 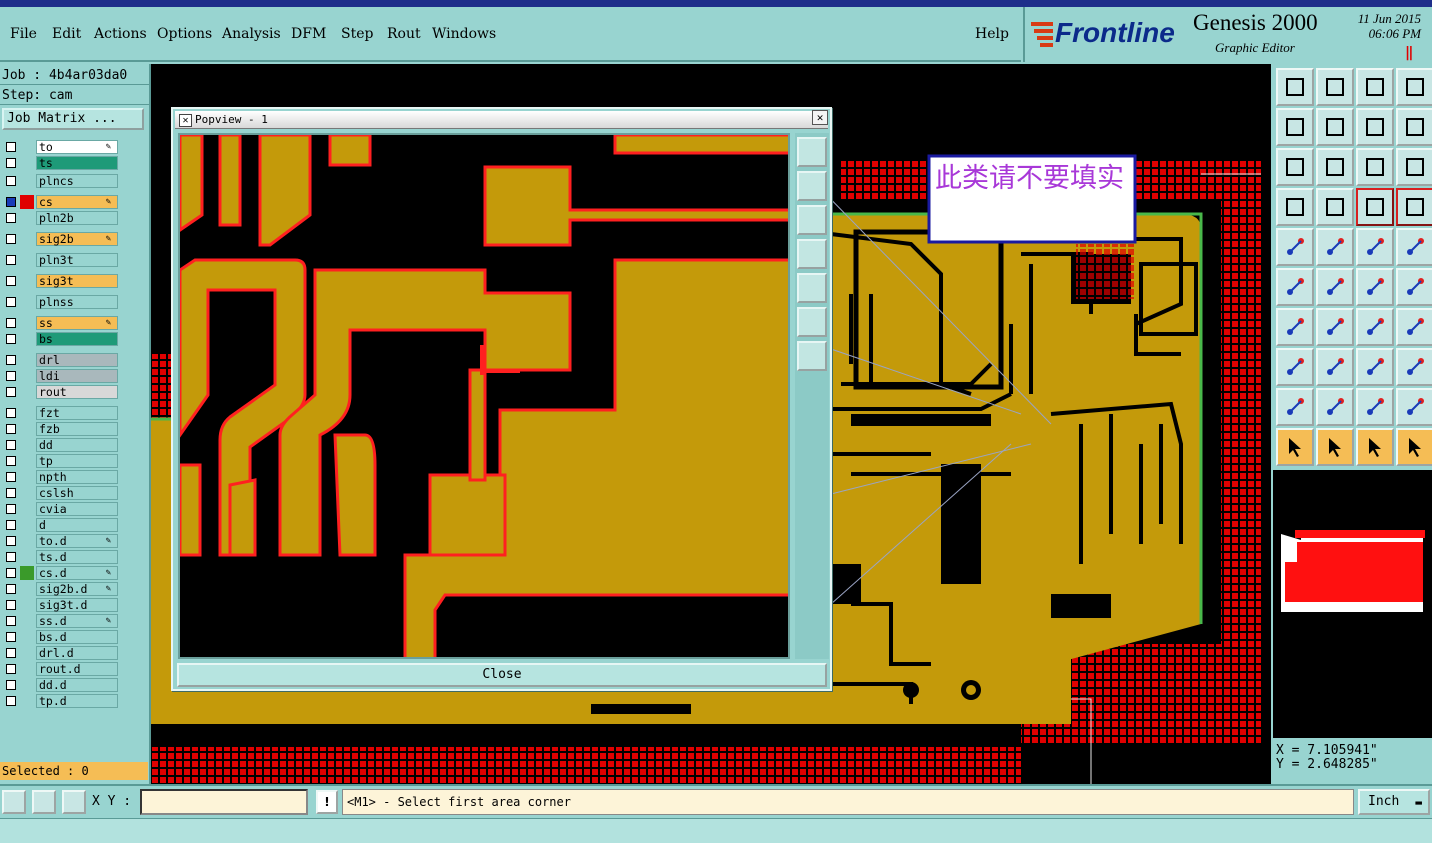 What do you see at coordinates (327, 802) in the screenshot?
I see `warning-icon: !` at bounding box center [327, 802].